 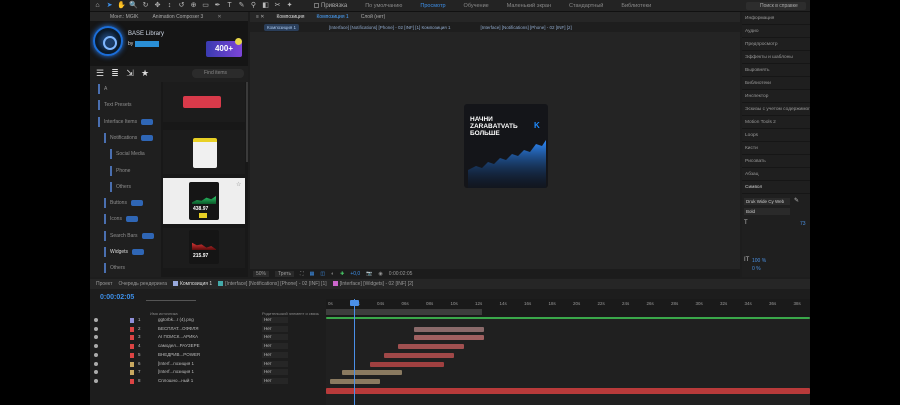 I want to click on export-icon: ⇲, so click(x=130, y=73).